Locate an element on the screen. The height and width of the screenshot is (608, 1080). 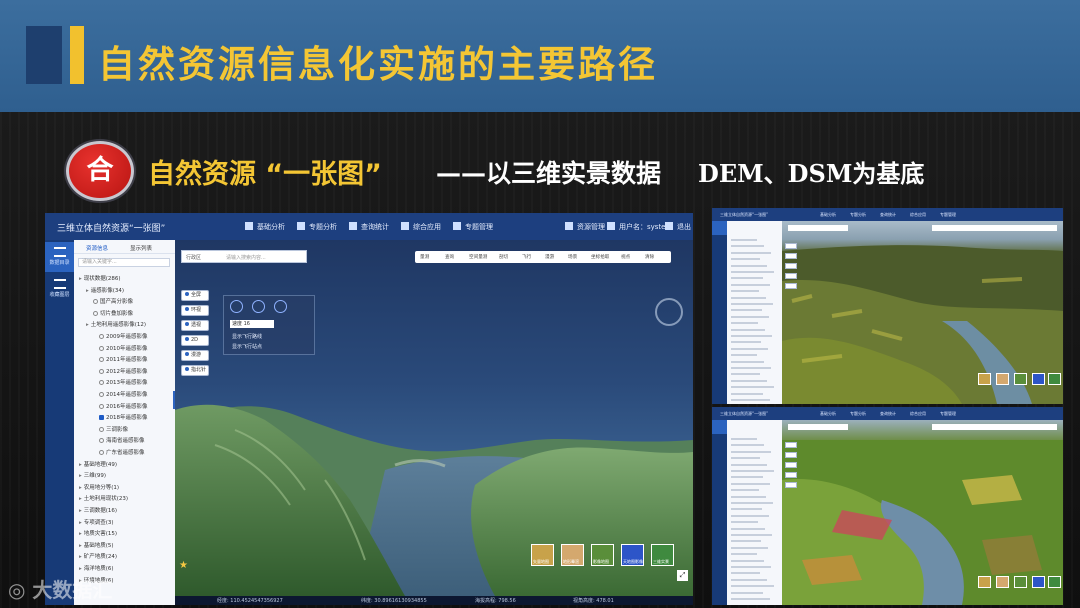
pause-icon is located at coordinates (258, 306).